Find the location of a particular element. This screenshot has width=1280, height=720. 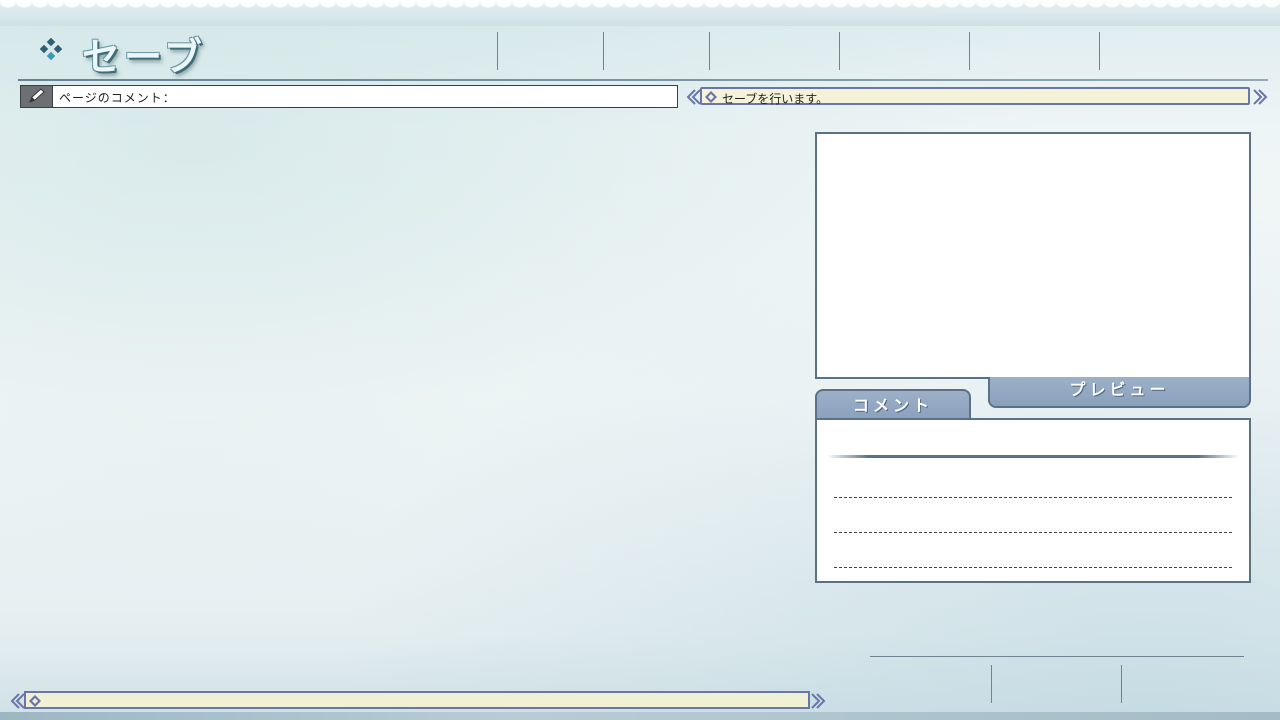

pen-icon is located at coordinates (37, 95).